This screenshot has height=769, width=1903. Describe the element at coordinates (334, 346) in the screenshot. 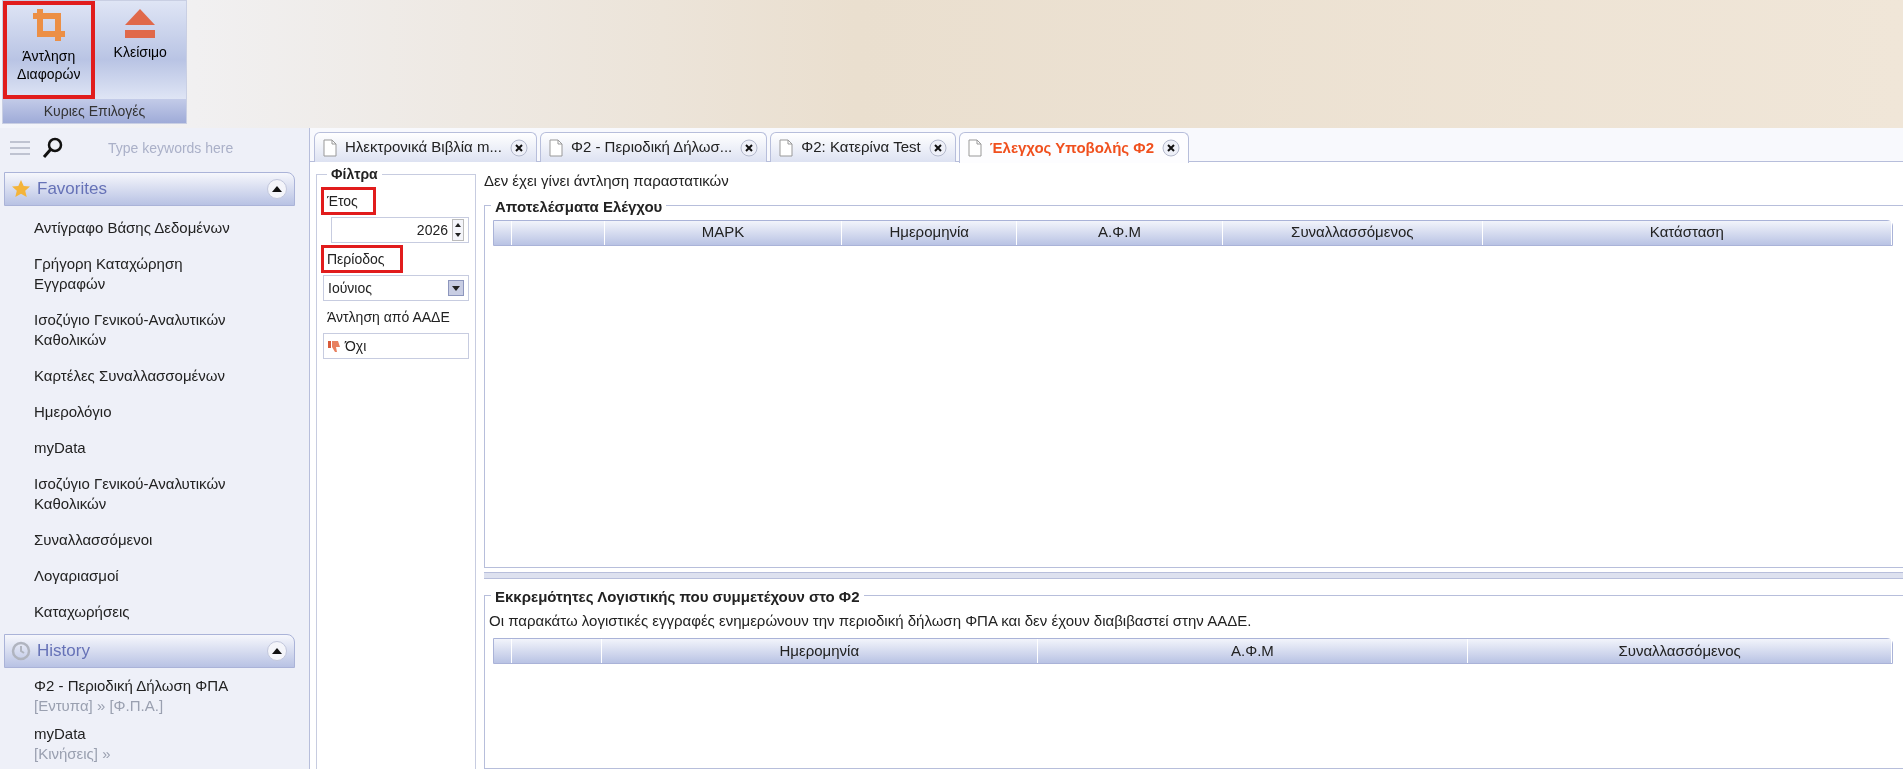

I see `thumbs-down-icon` at that location.